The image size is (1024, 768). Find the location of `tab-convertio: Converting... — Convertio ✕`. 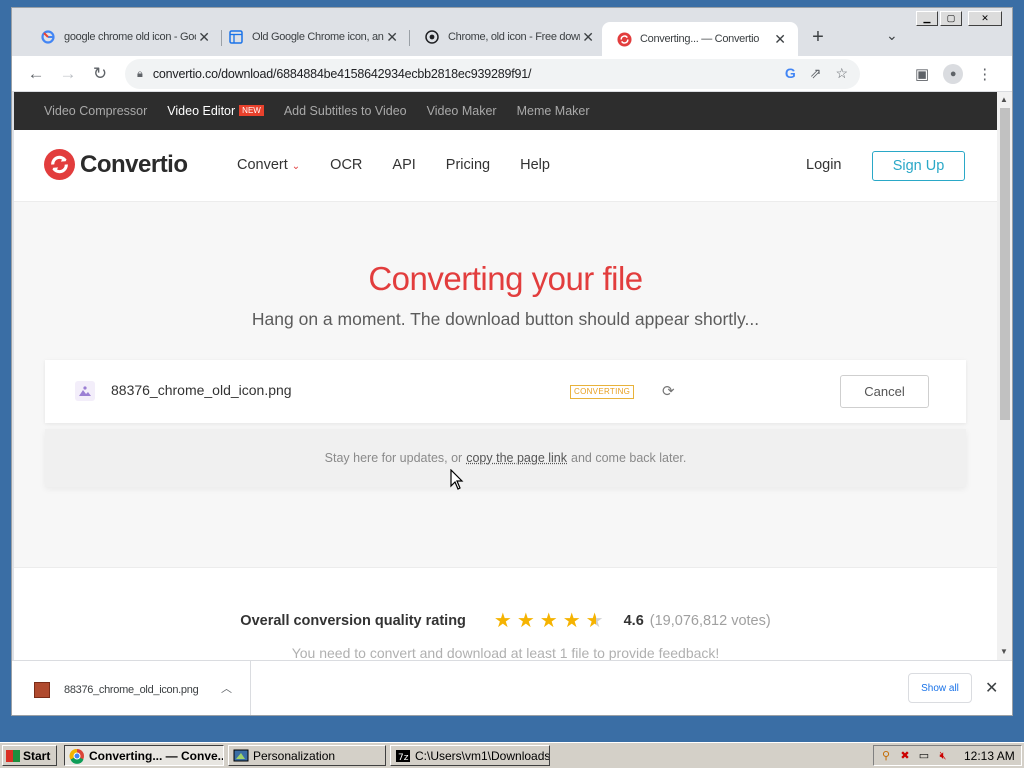

tab-convertio: Converting... — Convertio ✕ is located at coordinates (700, 39).